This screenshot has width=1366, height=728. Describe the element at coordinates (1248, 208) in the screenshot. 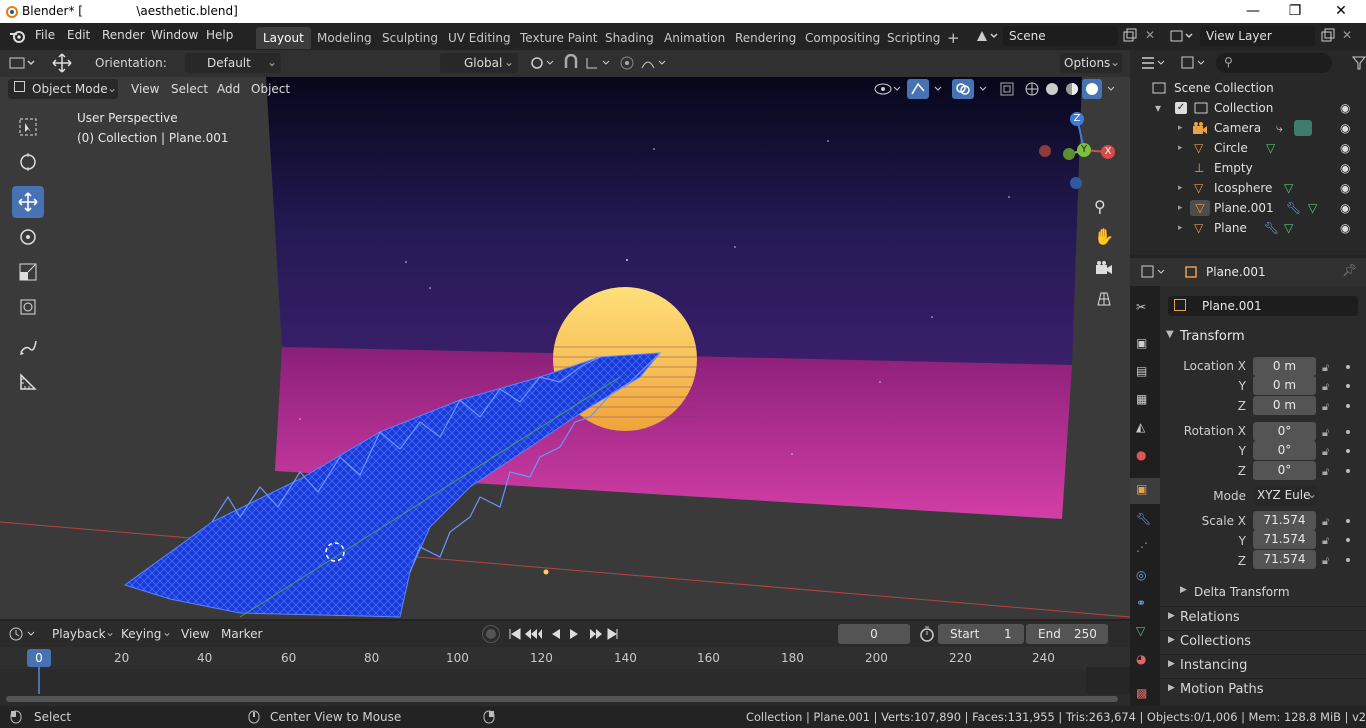

I see `outliner-row-plane-001: ▸ ▽ Plane.001 🔧︎ ▽ ◉` at that location.